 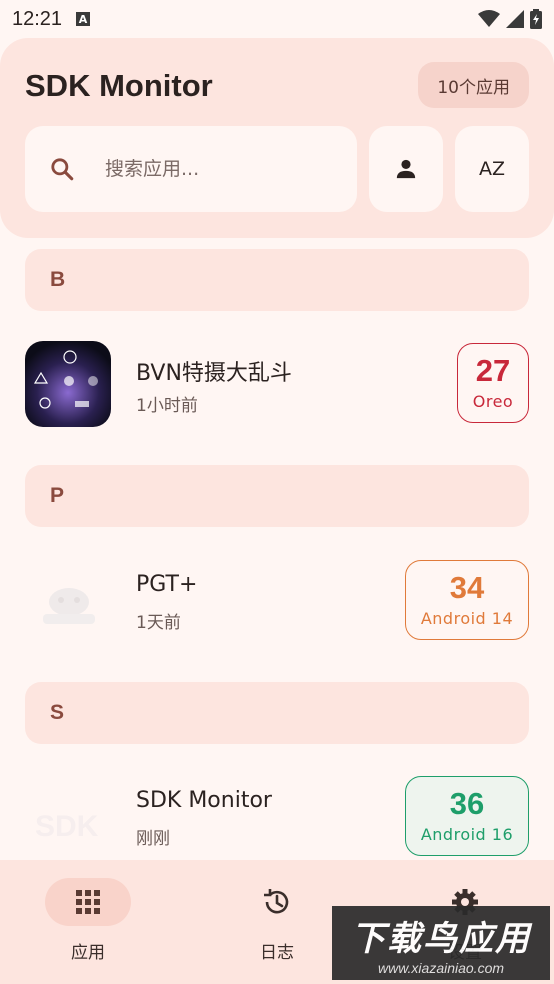 I want to click on history-icon, so click(x=276, y=901).